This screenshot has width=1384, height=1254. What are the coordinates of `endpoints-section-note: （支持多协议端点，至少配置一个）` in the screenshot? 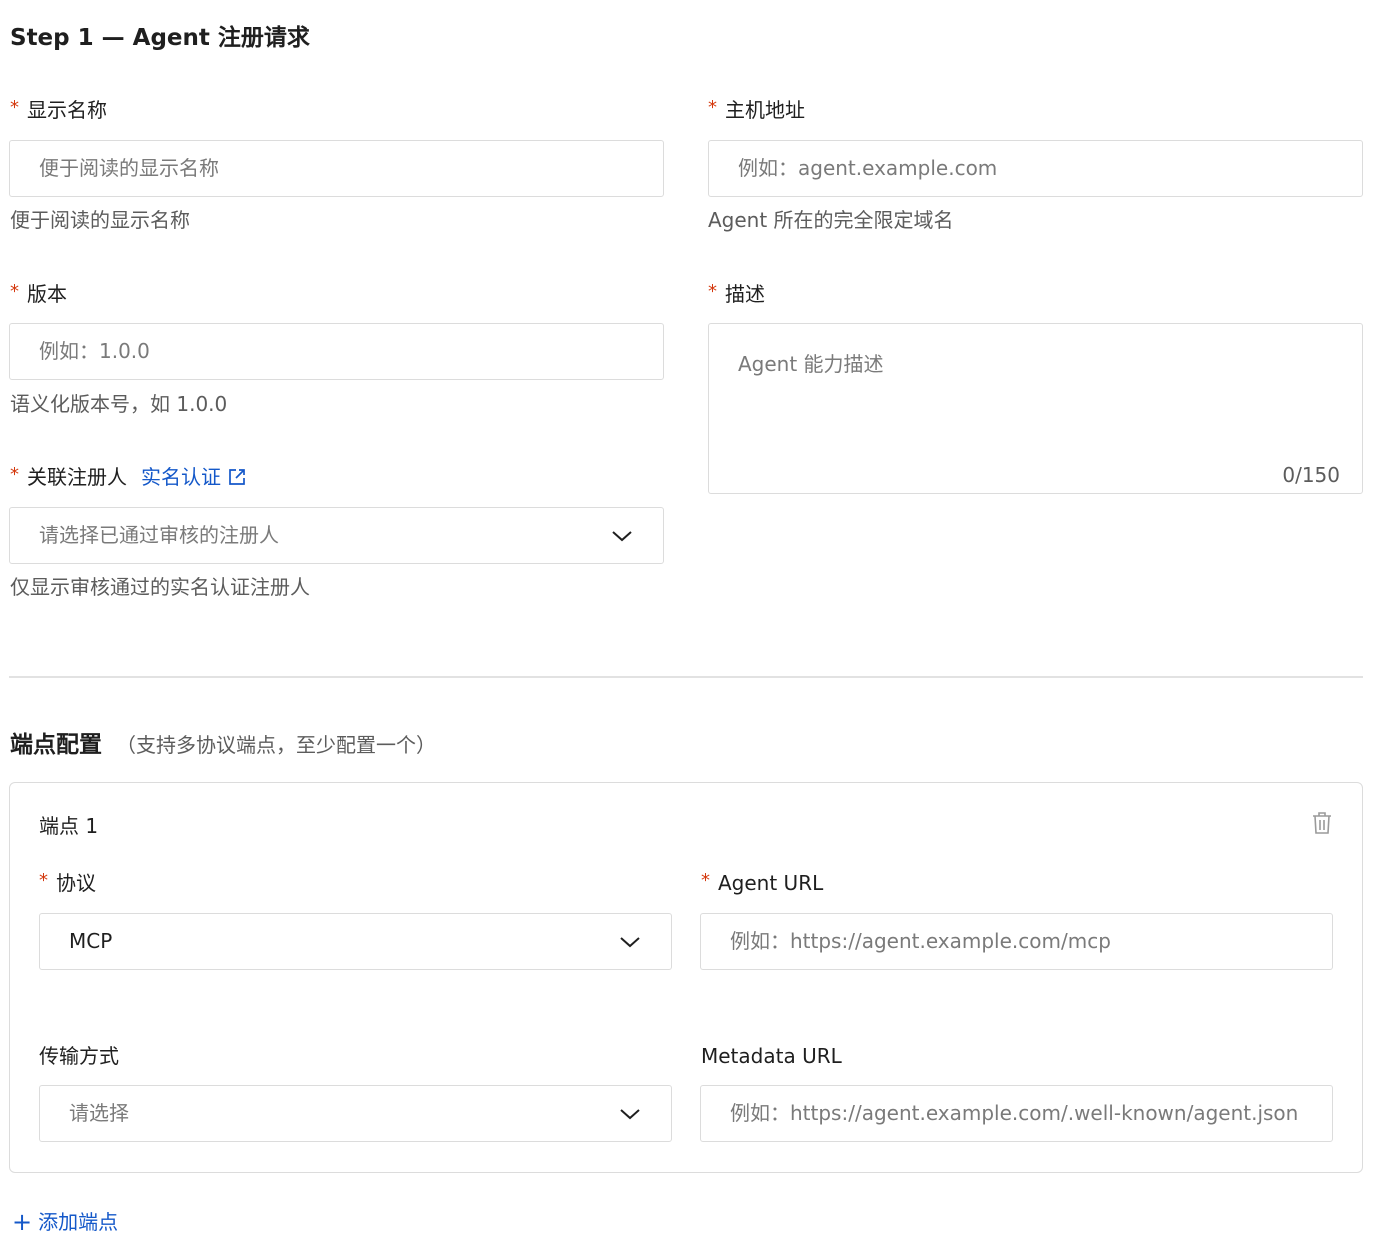 It's located at (276, 745).